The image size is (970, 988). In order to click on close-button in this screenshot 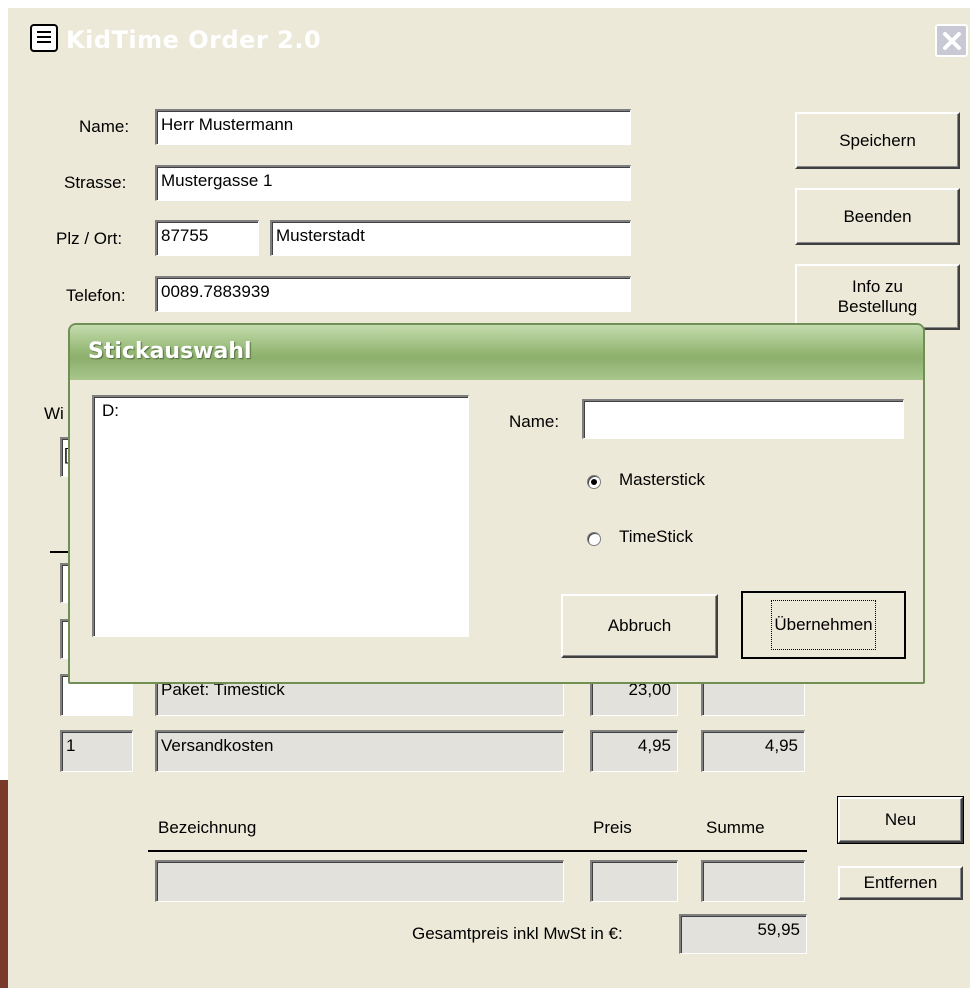, I will do `click(951, 40)`.